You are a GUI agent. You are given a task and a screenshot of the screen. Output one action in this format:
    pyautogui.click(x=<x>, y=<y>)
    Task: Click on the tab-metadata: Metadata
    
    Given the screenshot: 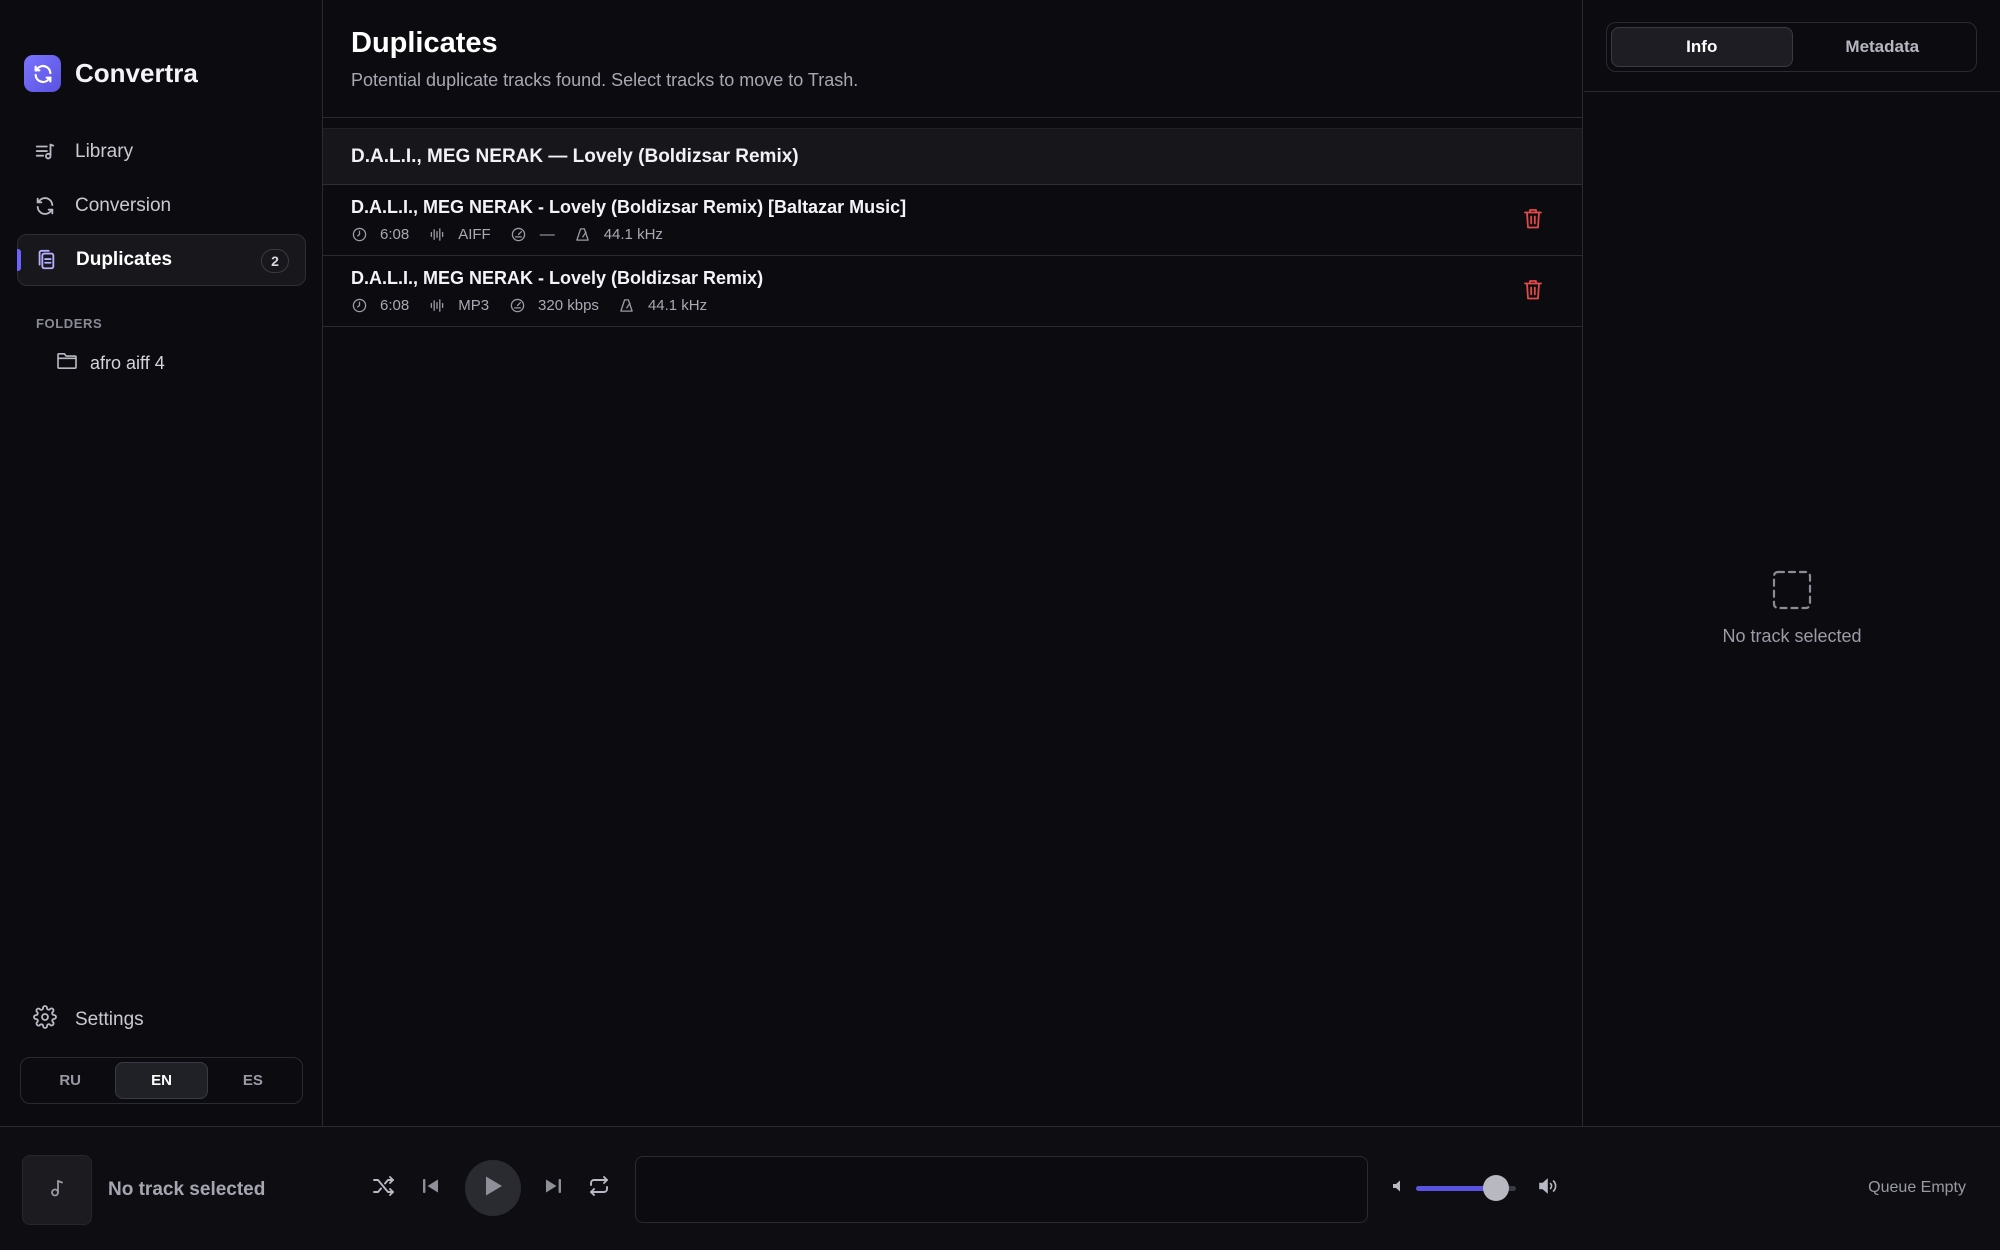 What is the action you would take?
    pyautogui.click(x=1883, y=47)
    